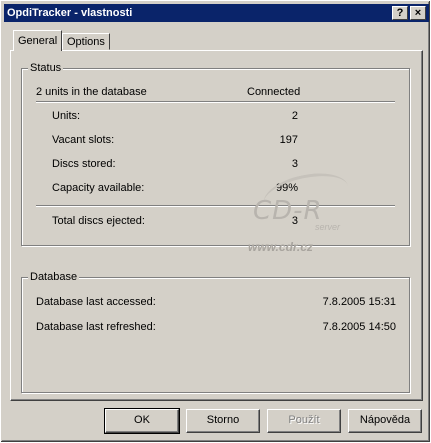 Image resolution: width=431 pixels, height=443 pixels. I want to click on status-summary-label: 2 units in the database, so click(91, 92).